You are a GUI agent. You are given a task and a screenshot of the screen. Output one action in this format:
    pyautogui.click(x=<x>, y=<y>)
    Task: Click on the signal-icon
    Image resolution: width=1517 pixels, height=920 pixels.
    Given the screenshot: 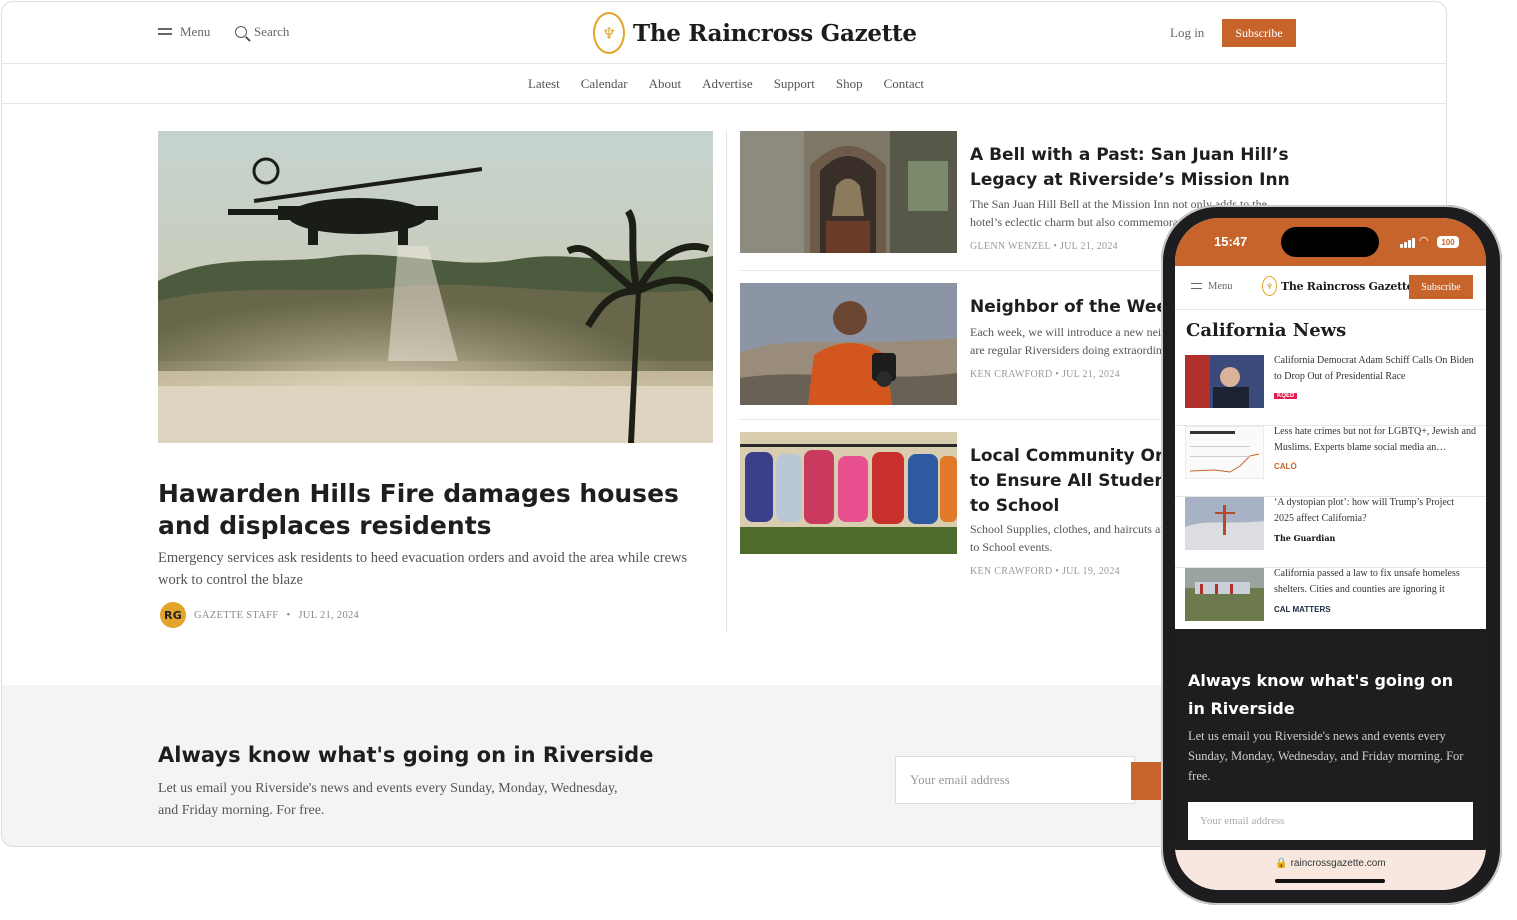 What is the action you would take?
    pyautogui.click(x=1407, y=243)
    